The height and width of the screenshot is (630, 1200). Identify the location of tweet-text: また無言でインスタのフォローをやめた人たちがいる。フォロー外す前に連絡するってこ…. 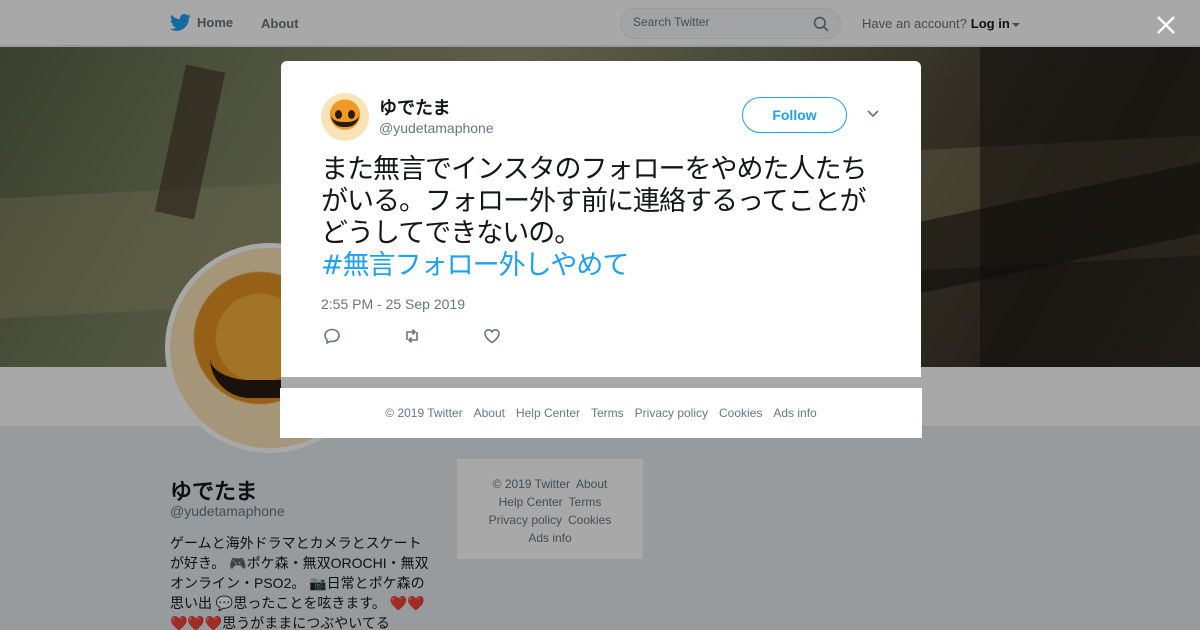
(606, 218).